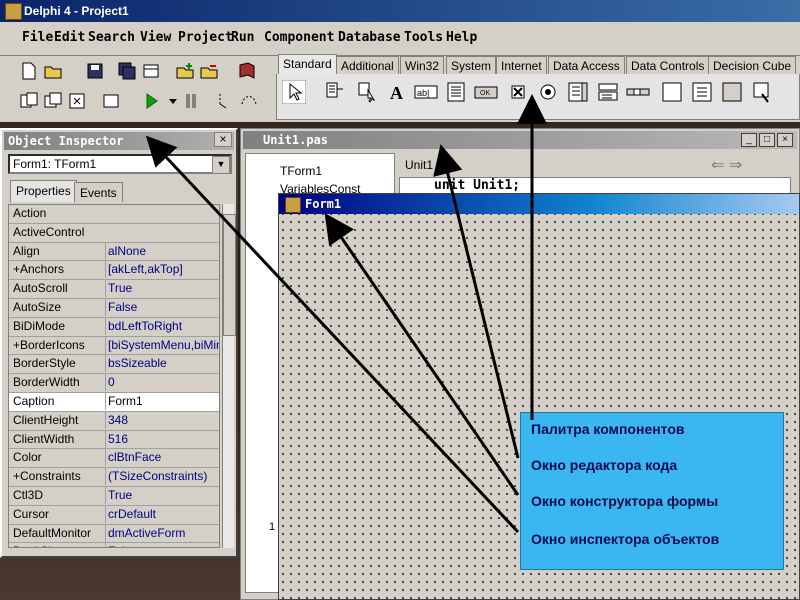 Image resolution: width=800 pixels, height=600 pixels. What do you see at coordinates (114, 214) in the screenshot?
I see `property-row: Action` at bounding box center [114, 214].